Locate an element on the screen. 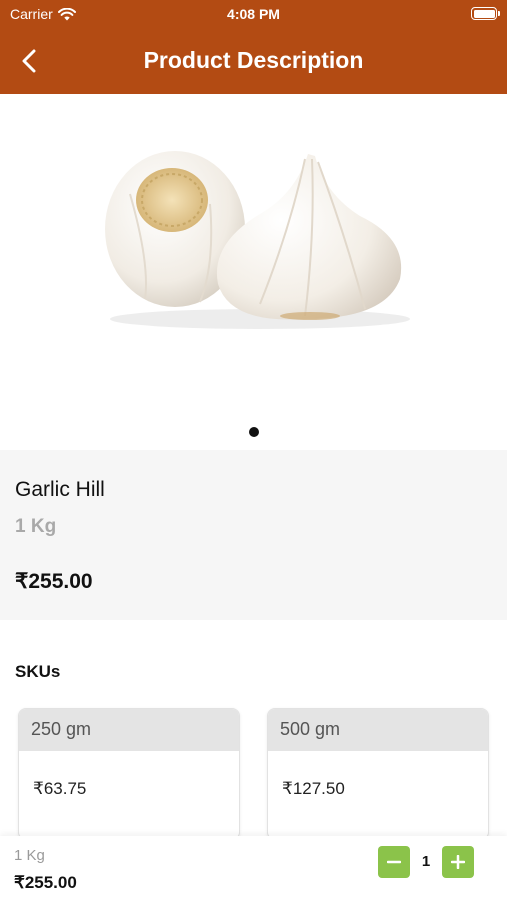 Image resolution: width=507 pixels, height=900 pixels. sku-price: ₹63.75 is located at coordinates (60, 788).